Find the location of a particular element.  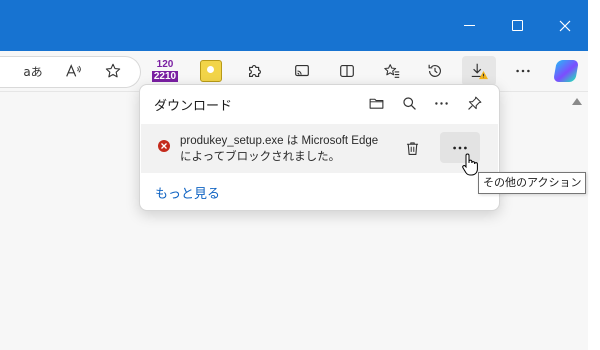

downloads-button is located at coordinates (479, 71).